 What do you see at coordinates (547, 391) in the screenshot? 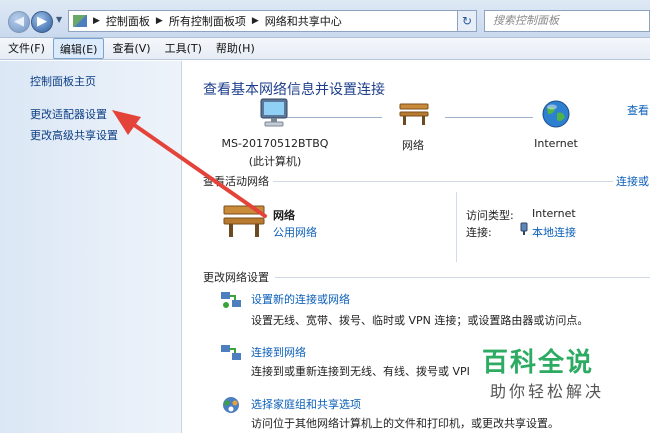
I see `watermark-subtitle: 助你轻松解决` at bounding box center [547, 391].